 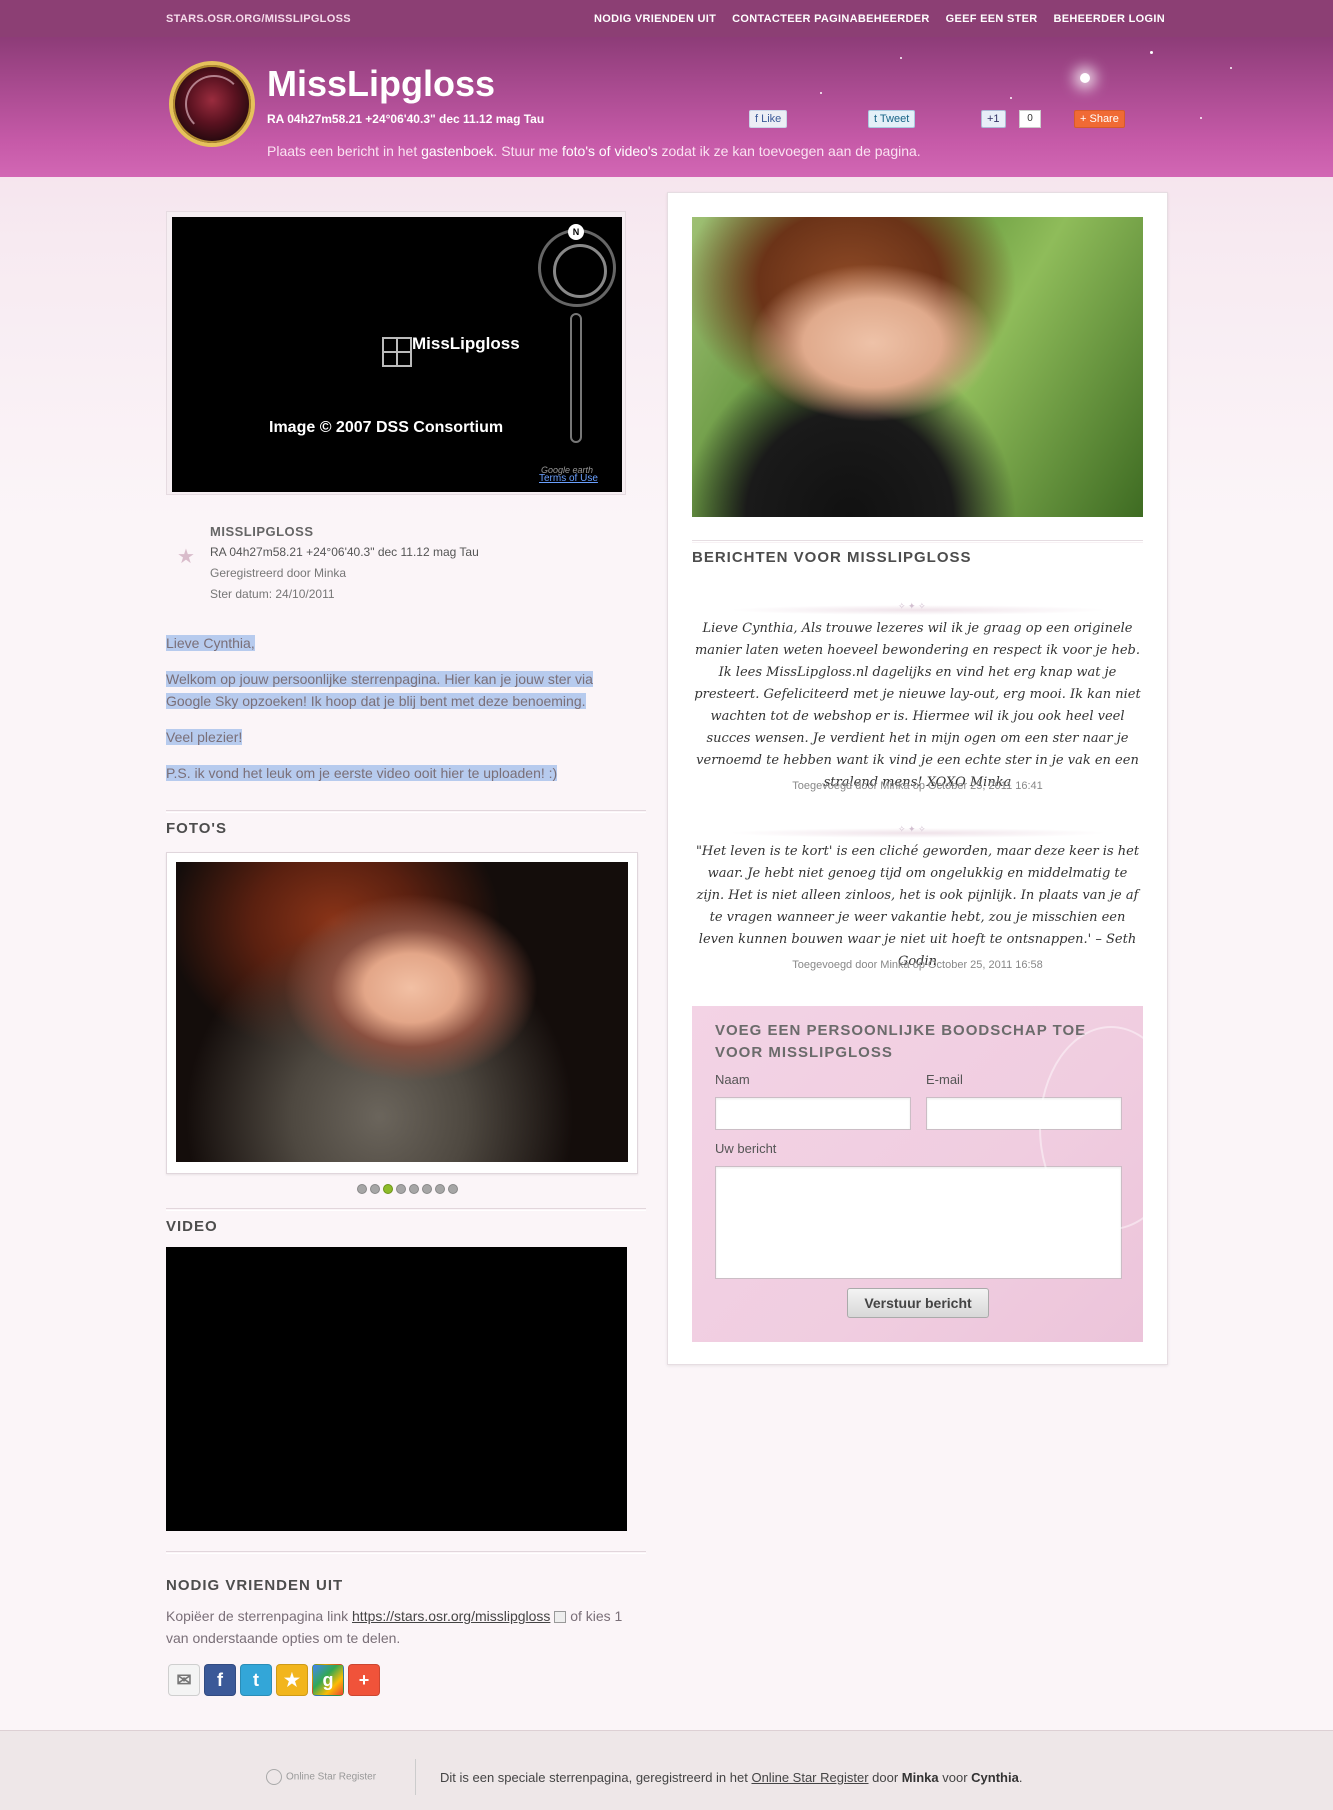 I want to click on invite-heading: NODIG VRIENDEN UIT, so click(x=255, y=1585).